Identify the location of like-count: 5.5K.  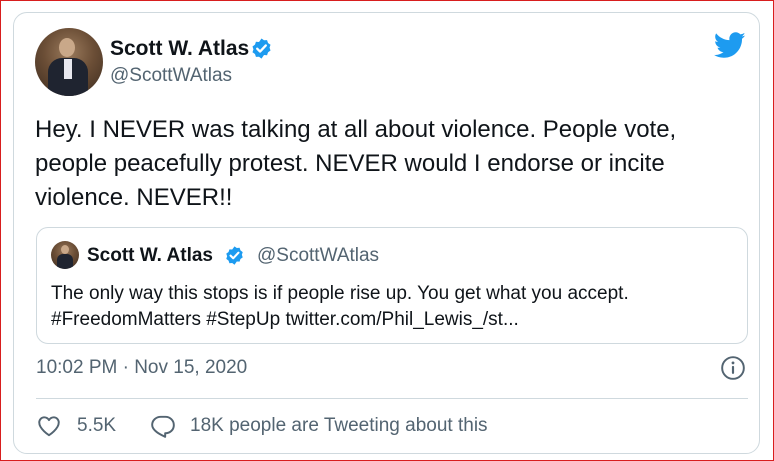
(96, 426).